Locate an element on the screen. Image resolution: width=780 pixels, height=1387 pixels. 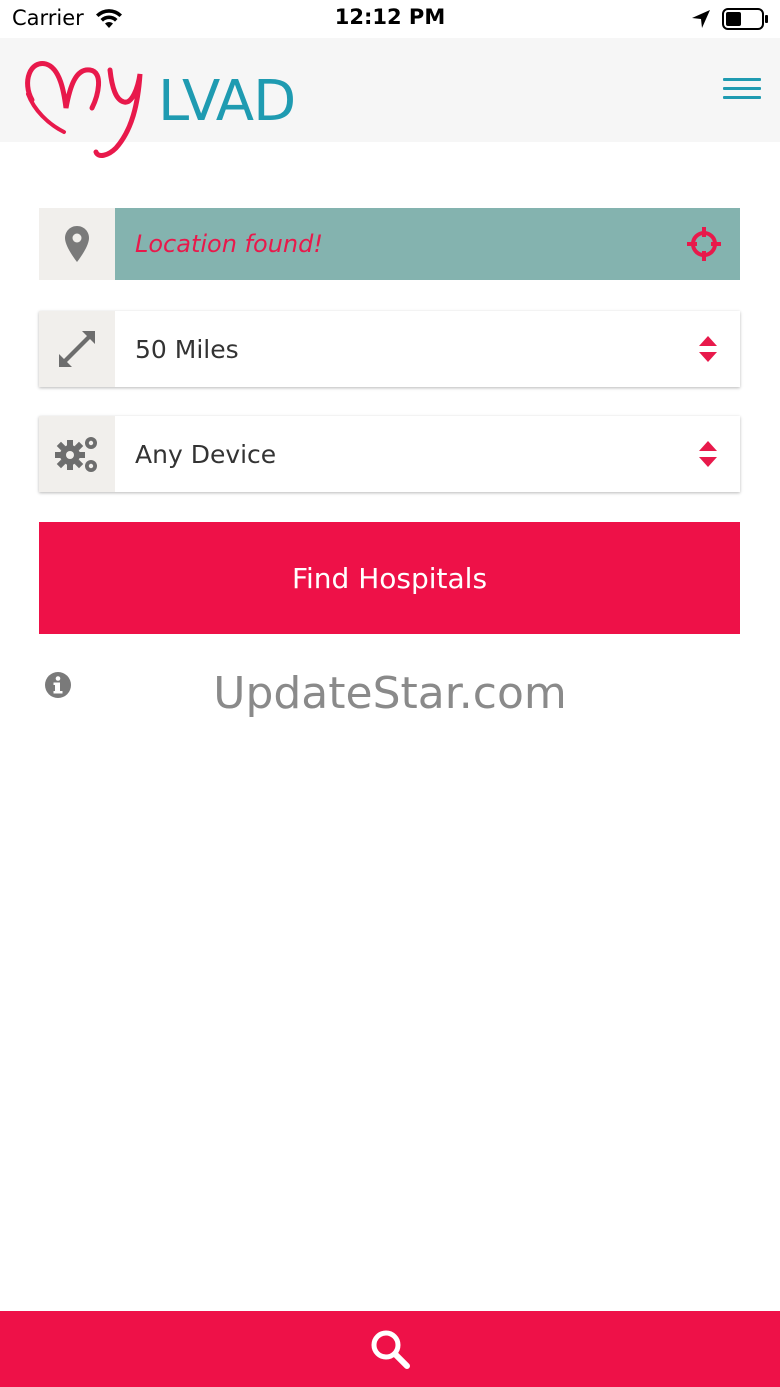
distance-icon-box is located at coordinates (77, 349).